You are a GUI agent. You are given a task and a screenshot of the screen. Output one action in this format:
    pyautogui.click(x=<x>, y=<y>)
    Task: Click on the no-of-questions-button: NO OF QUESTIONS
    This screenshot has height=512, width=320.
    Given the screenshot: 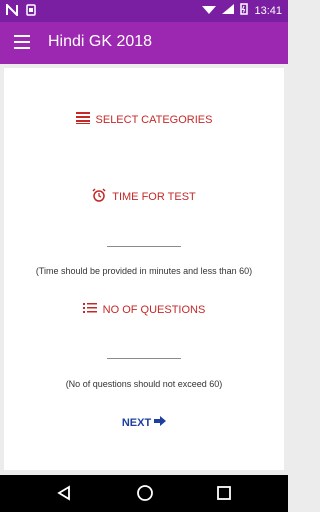 What is the action you would take?
    pyautogui.click(x=144, y=309)
    